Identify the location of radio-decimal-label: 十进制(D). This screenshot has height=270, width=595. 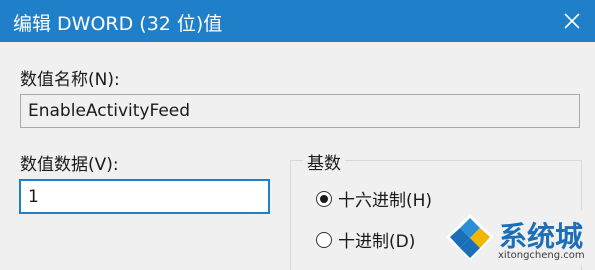
(377, 242).